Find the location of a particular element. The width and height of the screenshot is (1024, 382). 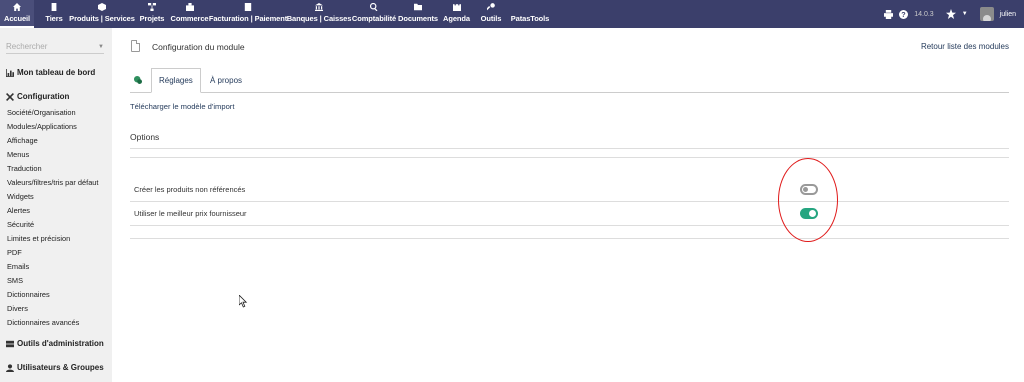

menu-label: Banques | Caisses is located at coordinates (319, 18).